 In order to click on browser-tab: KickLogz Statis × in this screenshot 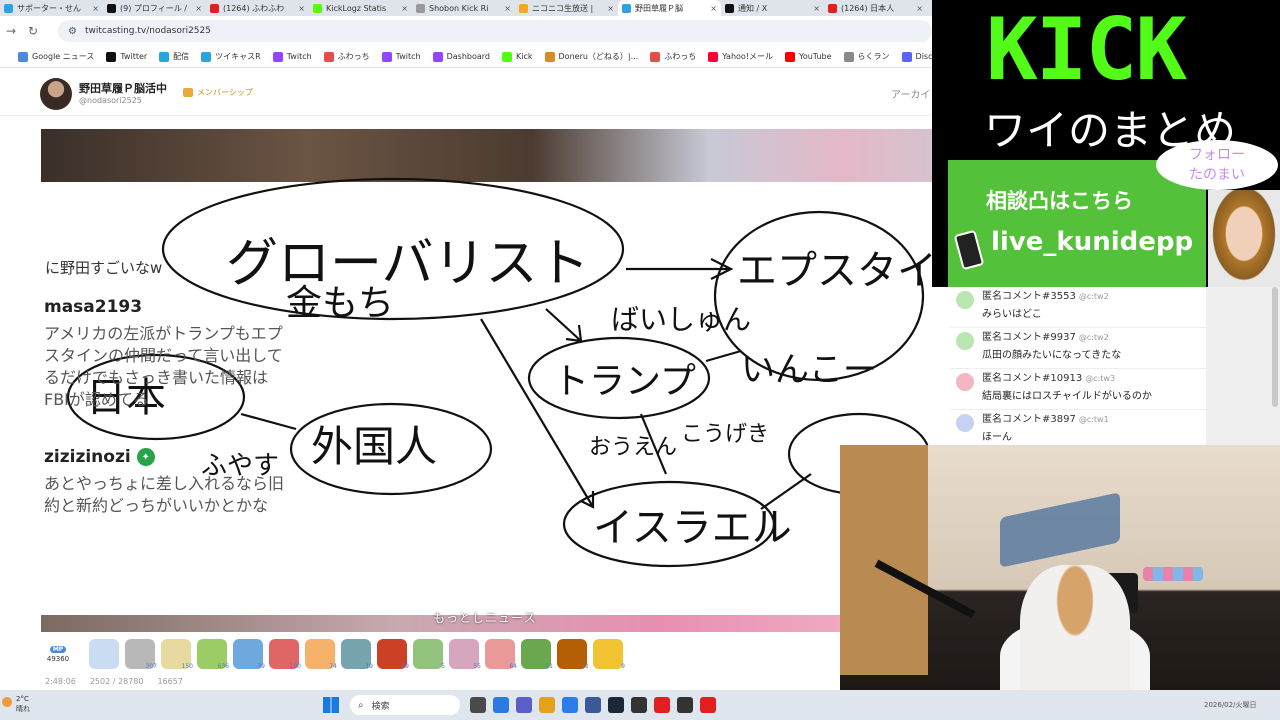, I will do `click(360, 8)`.